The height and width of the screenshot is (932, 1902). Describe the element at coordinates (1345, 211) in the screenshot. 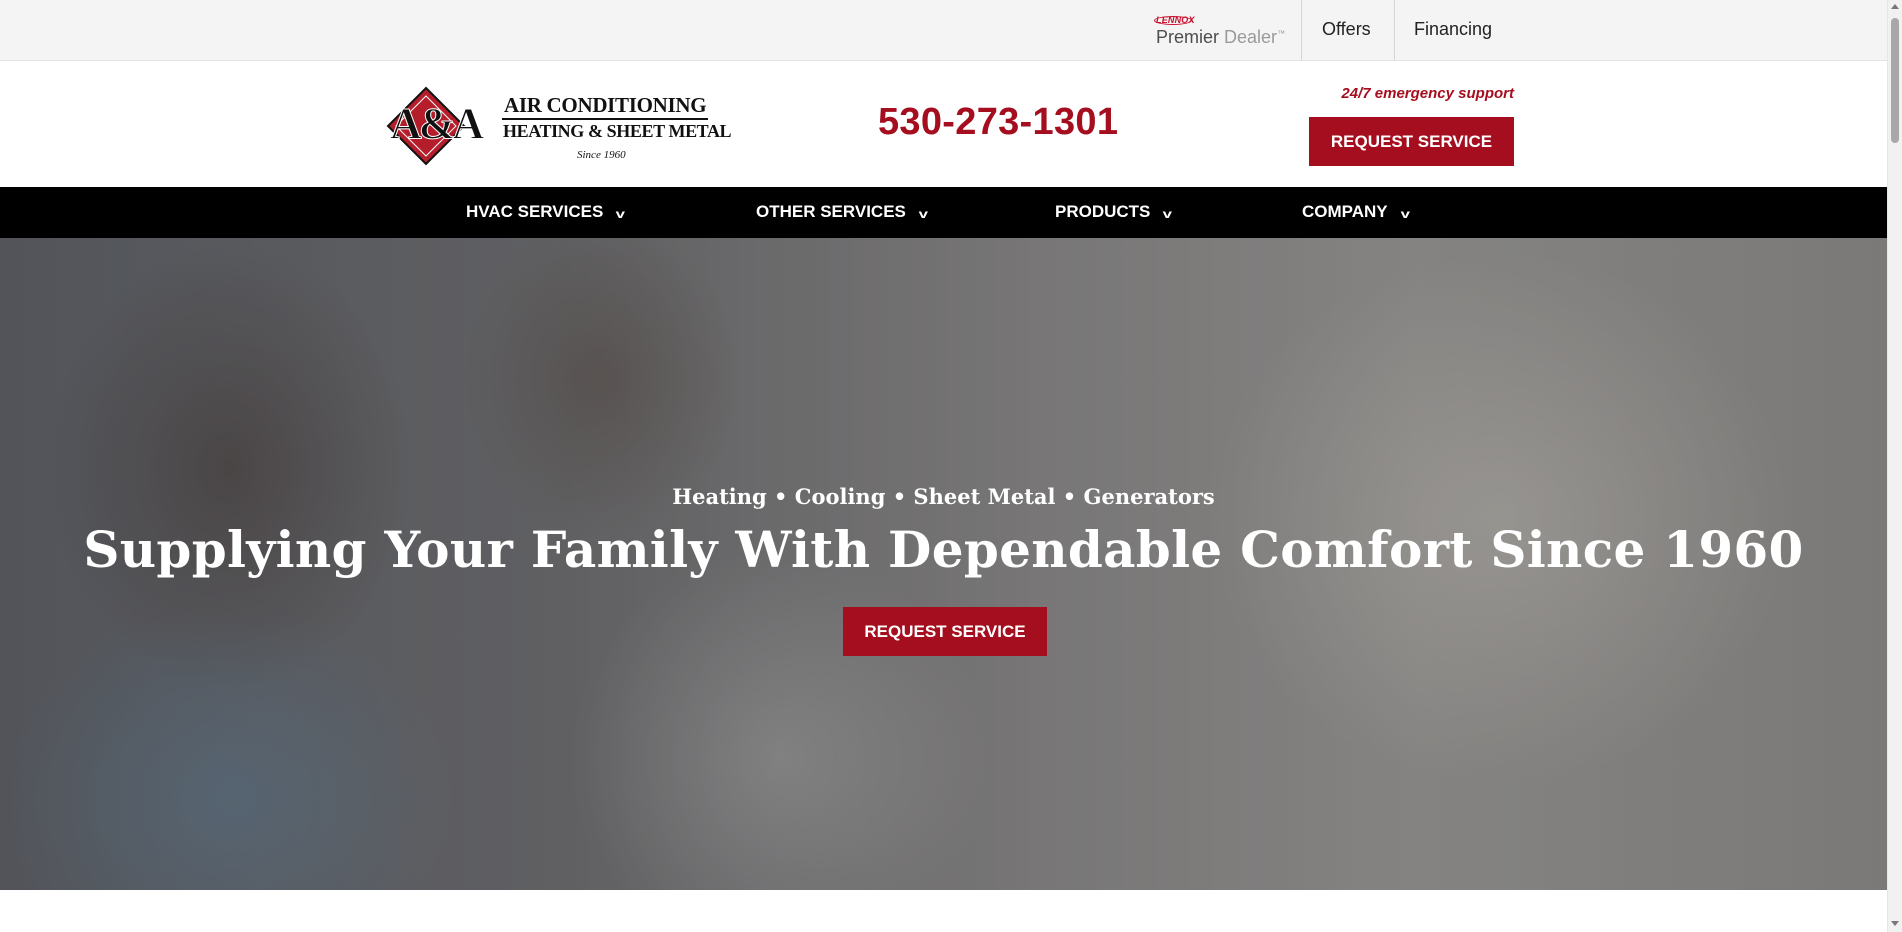

I see `nav-item-label: COMPANY` at that location.